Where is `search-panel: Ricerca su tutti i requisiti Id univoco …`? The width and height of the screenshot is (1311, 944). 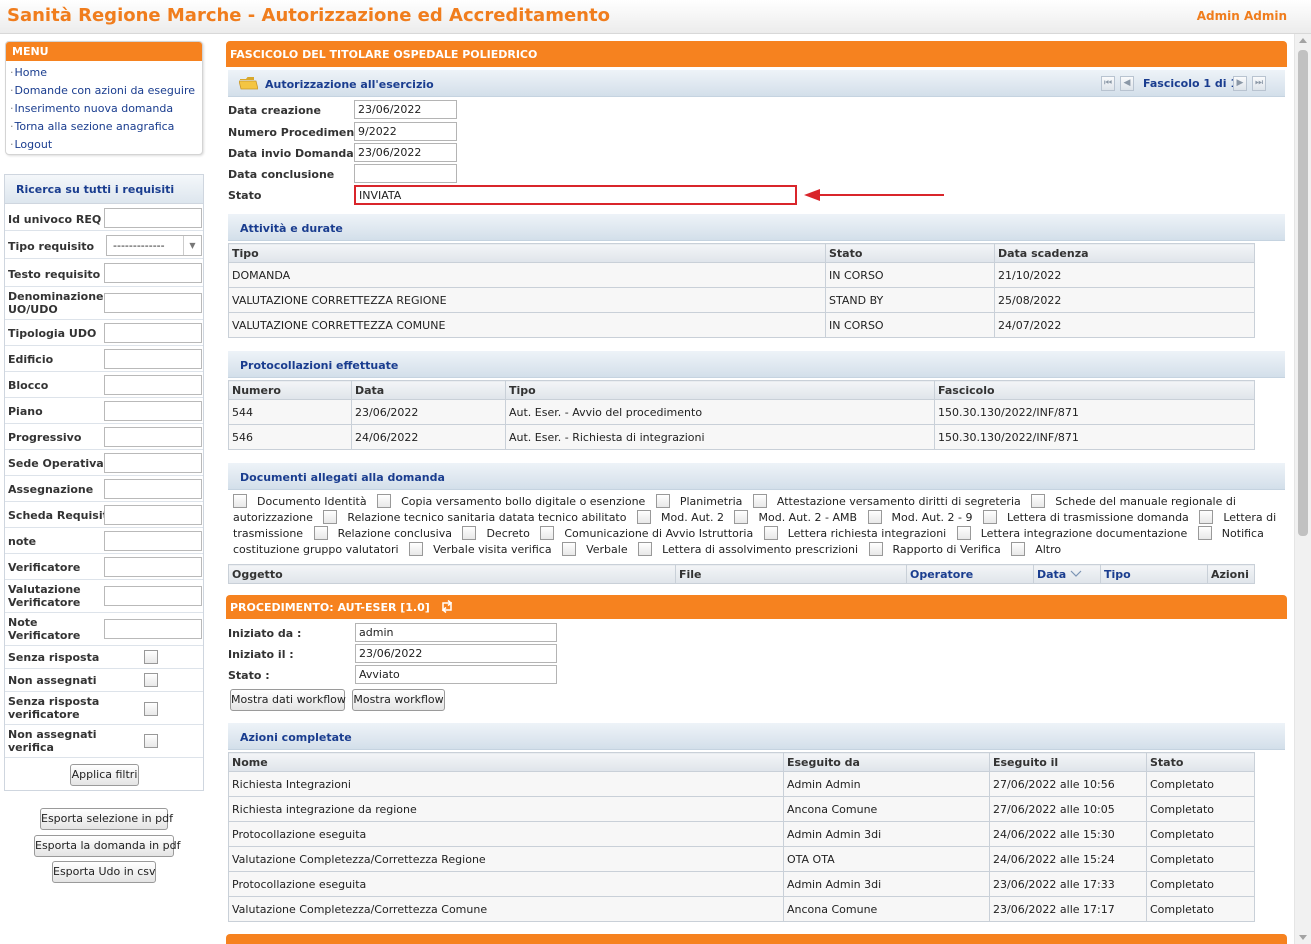
search-panel: Ricerca su tutti i requisiti Id univoco … is located at coordinates (104, 482).